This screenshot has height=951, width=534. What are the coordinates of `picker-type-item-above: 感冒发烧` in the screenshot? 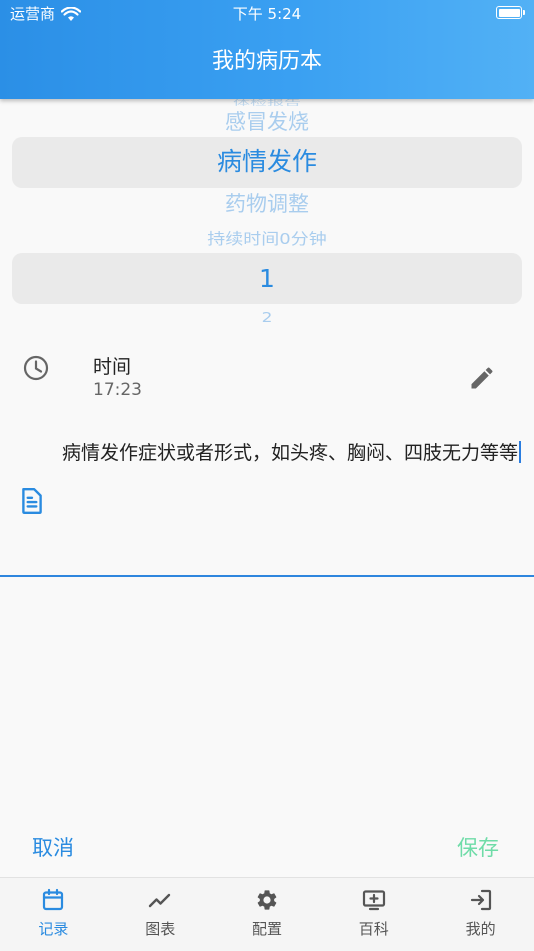 It's located at (267, 122).